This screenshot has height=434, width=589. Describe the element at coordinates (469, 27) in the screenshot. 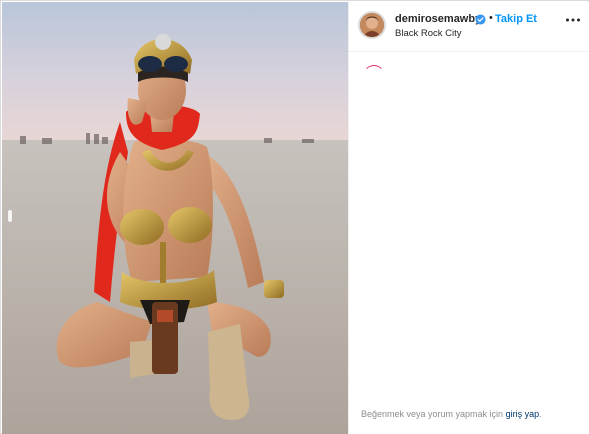

I see `post-header: demirosemawby • Takip Et Black Rock City` at that location.